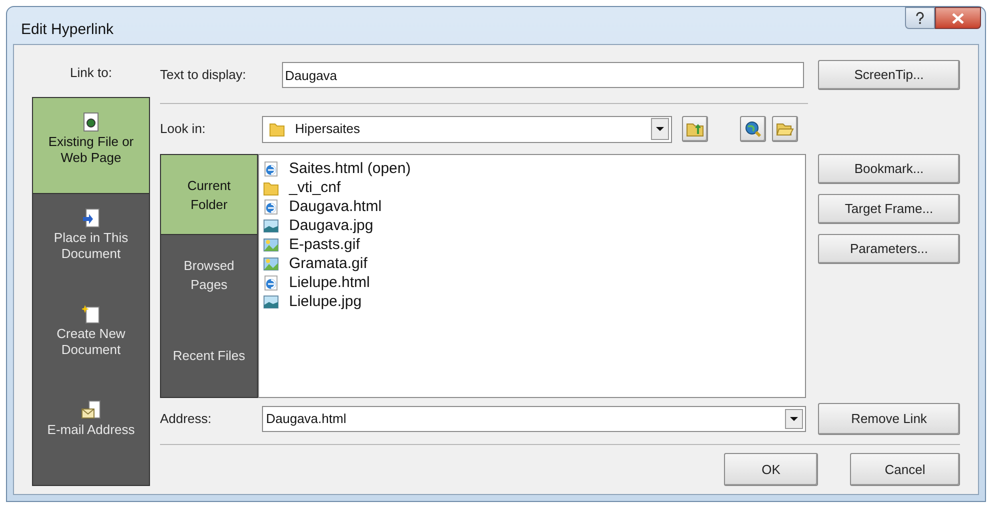  I want to click on file-item: Saites.html (open), so click(534, 168).